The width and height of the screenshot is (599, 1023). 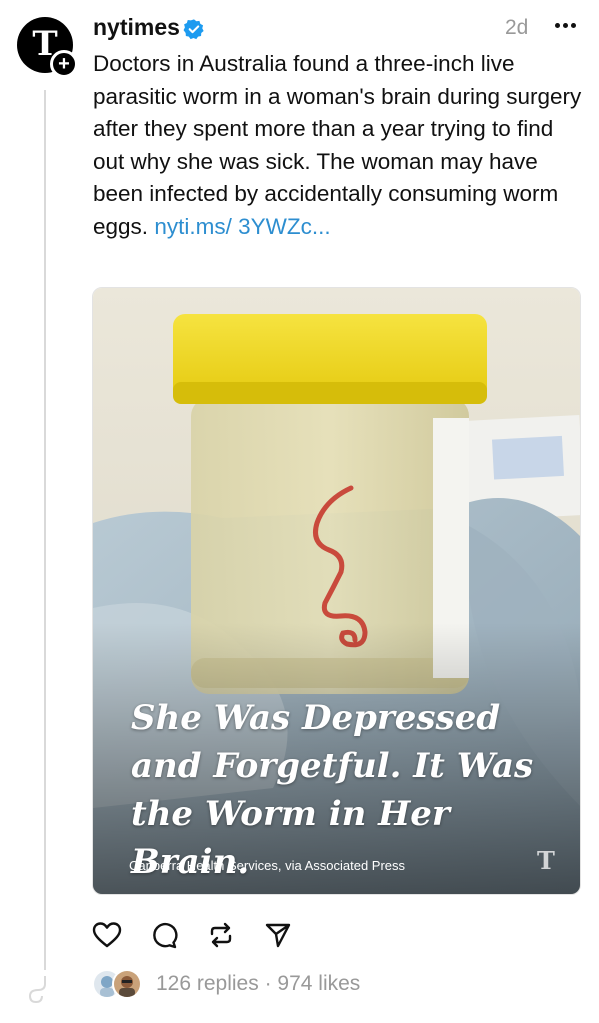 I want to click on like-button, so click(x=107, y=935).